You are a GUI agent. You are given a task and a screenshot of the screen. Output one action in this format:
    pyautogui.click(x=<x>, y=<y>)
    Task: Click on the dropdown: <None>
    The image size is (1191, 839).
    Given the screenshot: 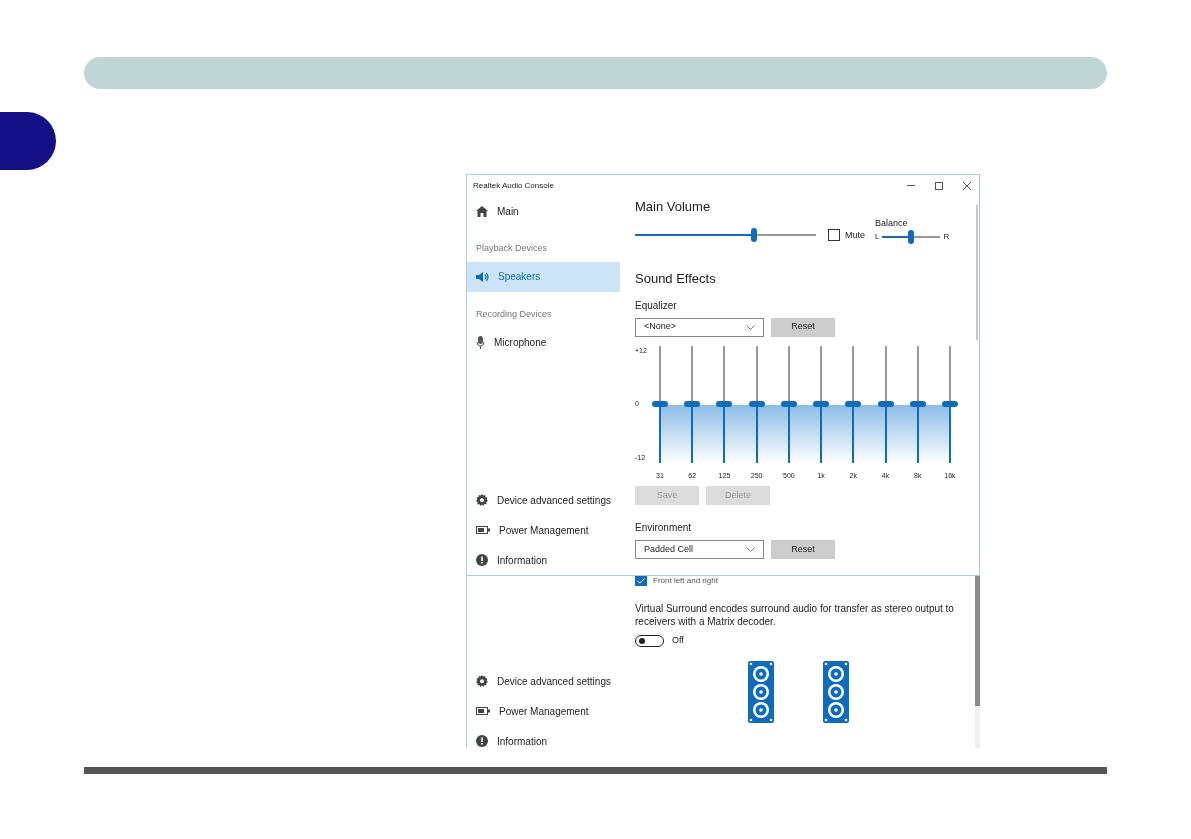 What is the action you would take?
    pyautogui.click(x=699, y=327)
    